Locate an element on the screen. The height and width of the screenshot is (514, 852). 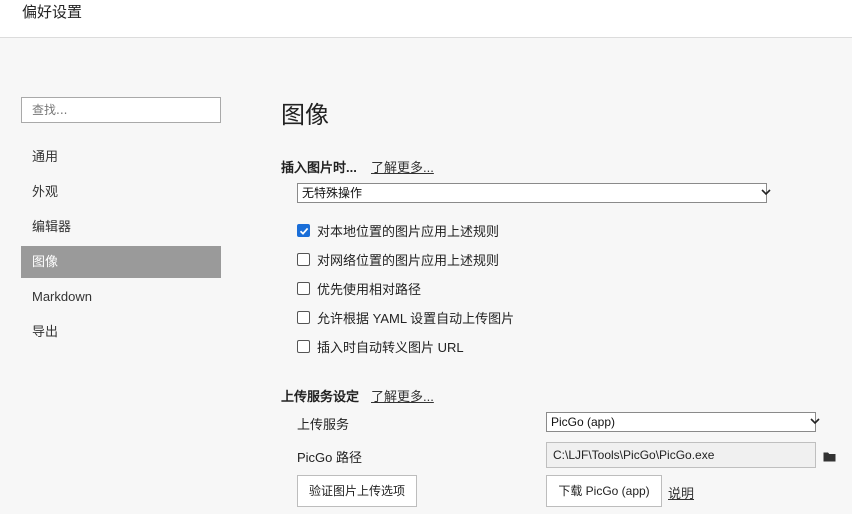
option-escape-url: 插入时自动转义图片 URL is located at coordinates (380, 346).